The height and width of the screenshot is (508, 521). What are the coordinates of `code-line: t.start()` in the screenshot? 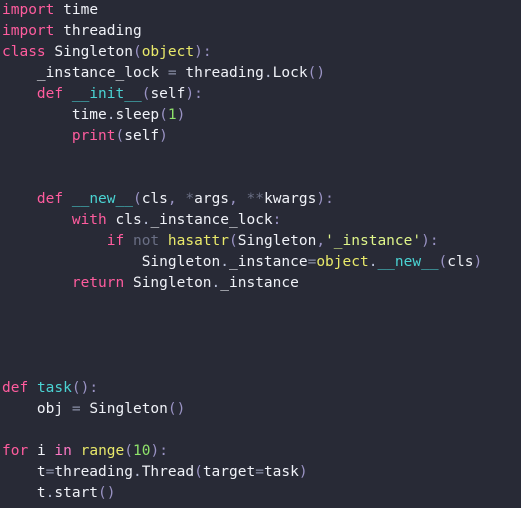 It's located at (260, 493).